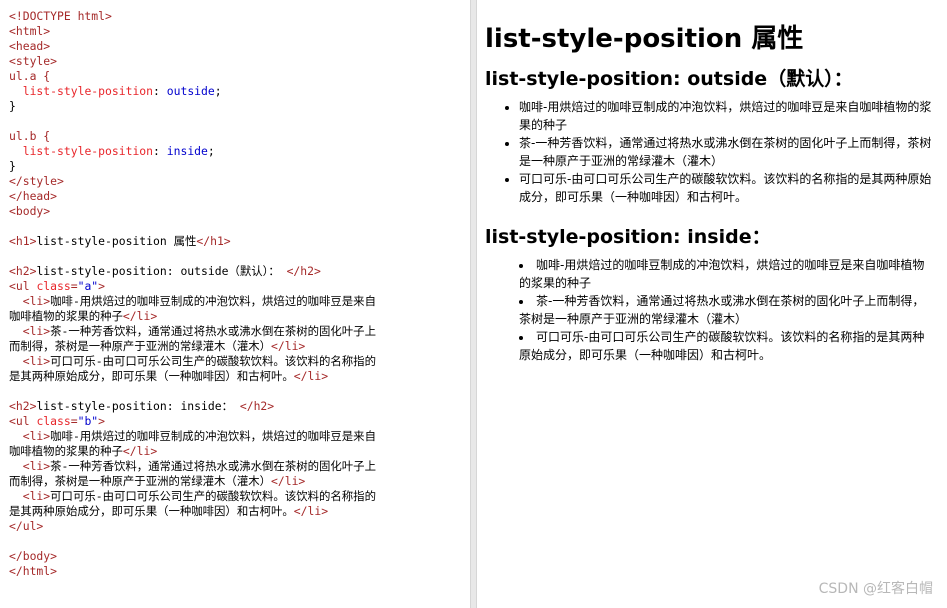 This screenshot has width=947, height=608. What do you see at coordinates (66, 451) in the screenshot?
I see `code-token-text: 咖啡植物的浆果的种子` at bounding box center [66, 451].